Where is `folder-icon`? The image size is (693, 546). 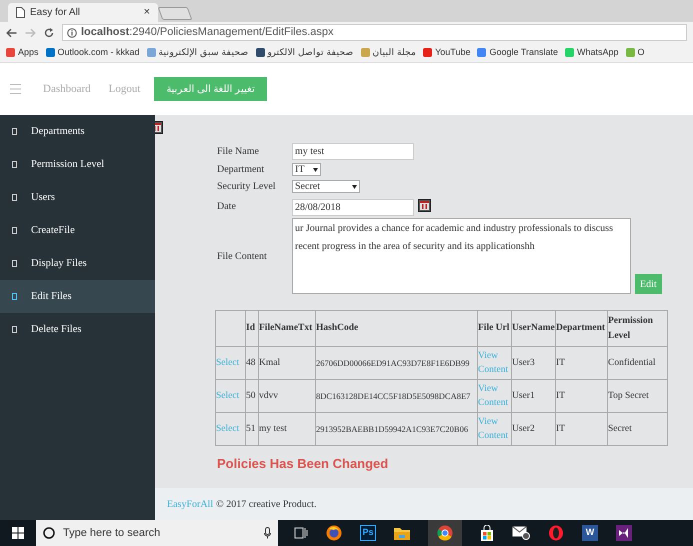
folder-icon is located at coordinates (402, 533).